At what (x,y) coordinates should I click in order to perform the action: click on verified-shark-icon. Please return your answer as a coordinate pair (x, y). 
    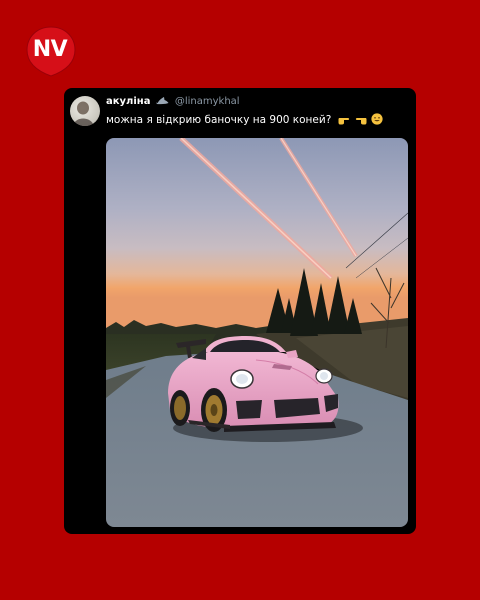
    Looking at the image, I should click on (162, 102).